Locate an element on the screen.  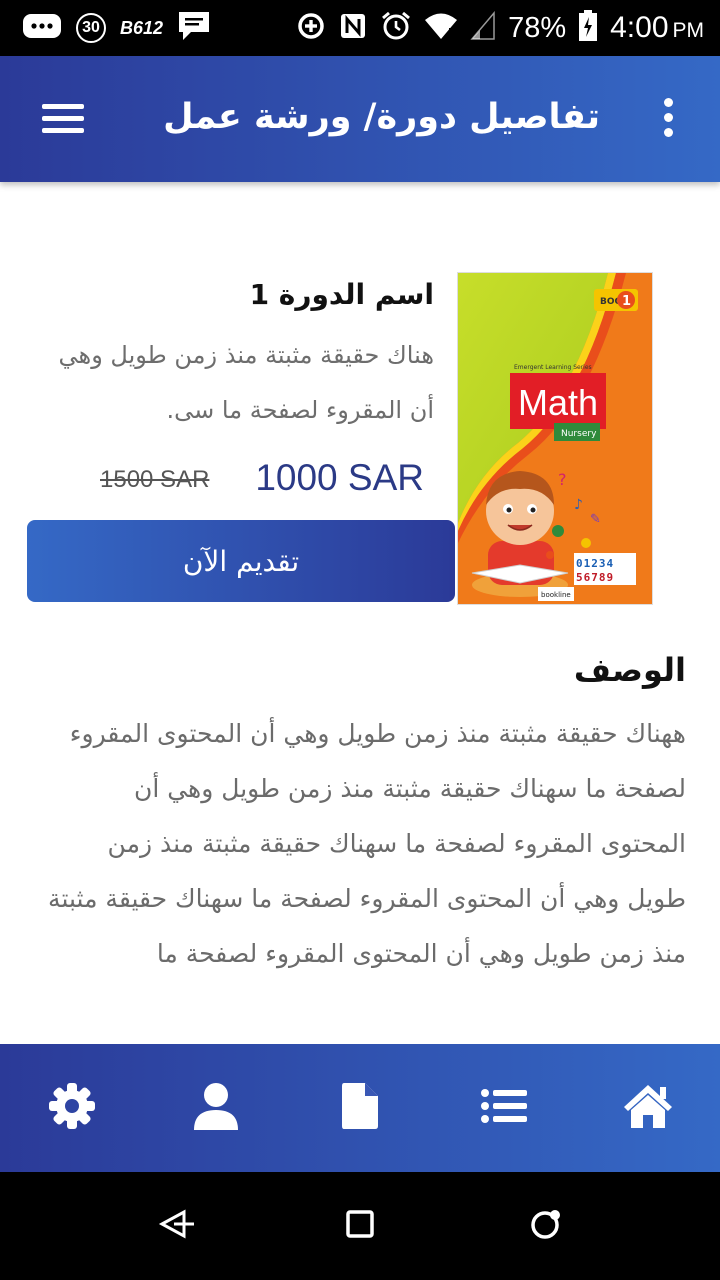
cover-subject: Math is located at coordinates (558, 402).